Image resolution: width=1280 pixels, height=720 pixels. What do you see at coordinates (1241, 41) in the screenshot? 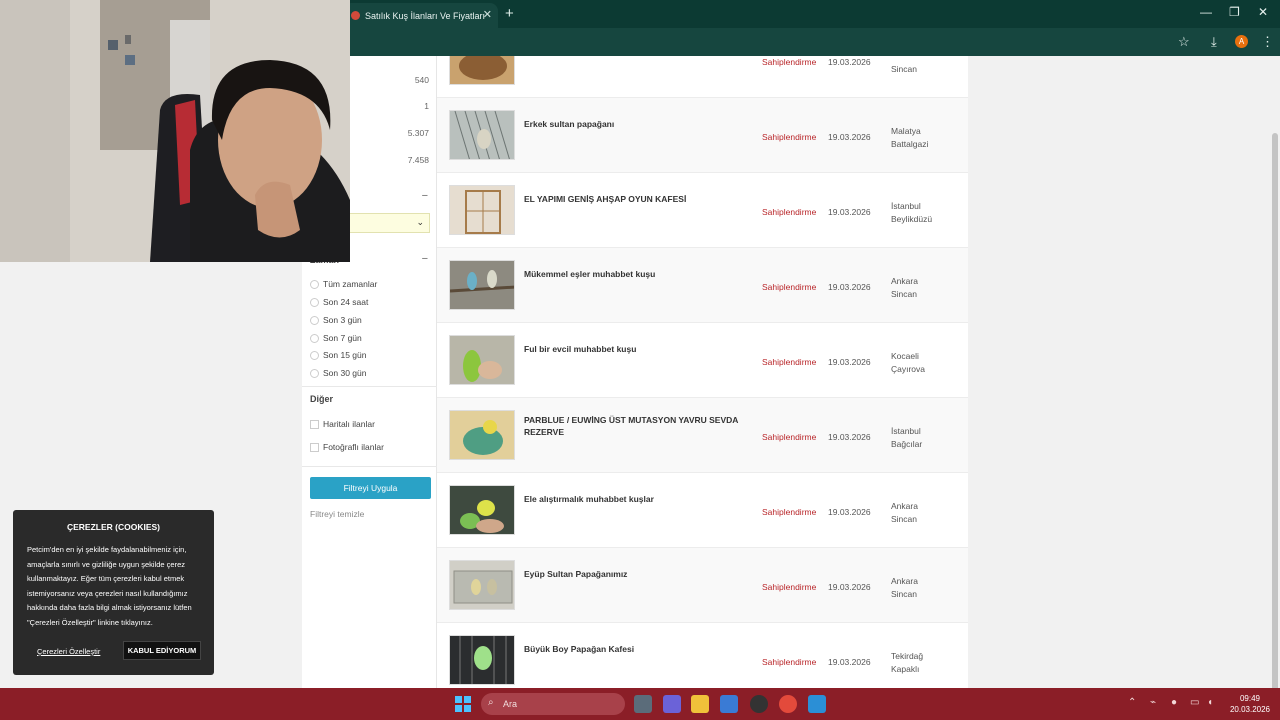
I see `profile-avatar: A` at bounding box center [1241, 41].